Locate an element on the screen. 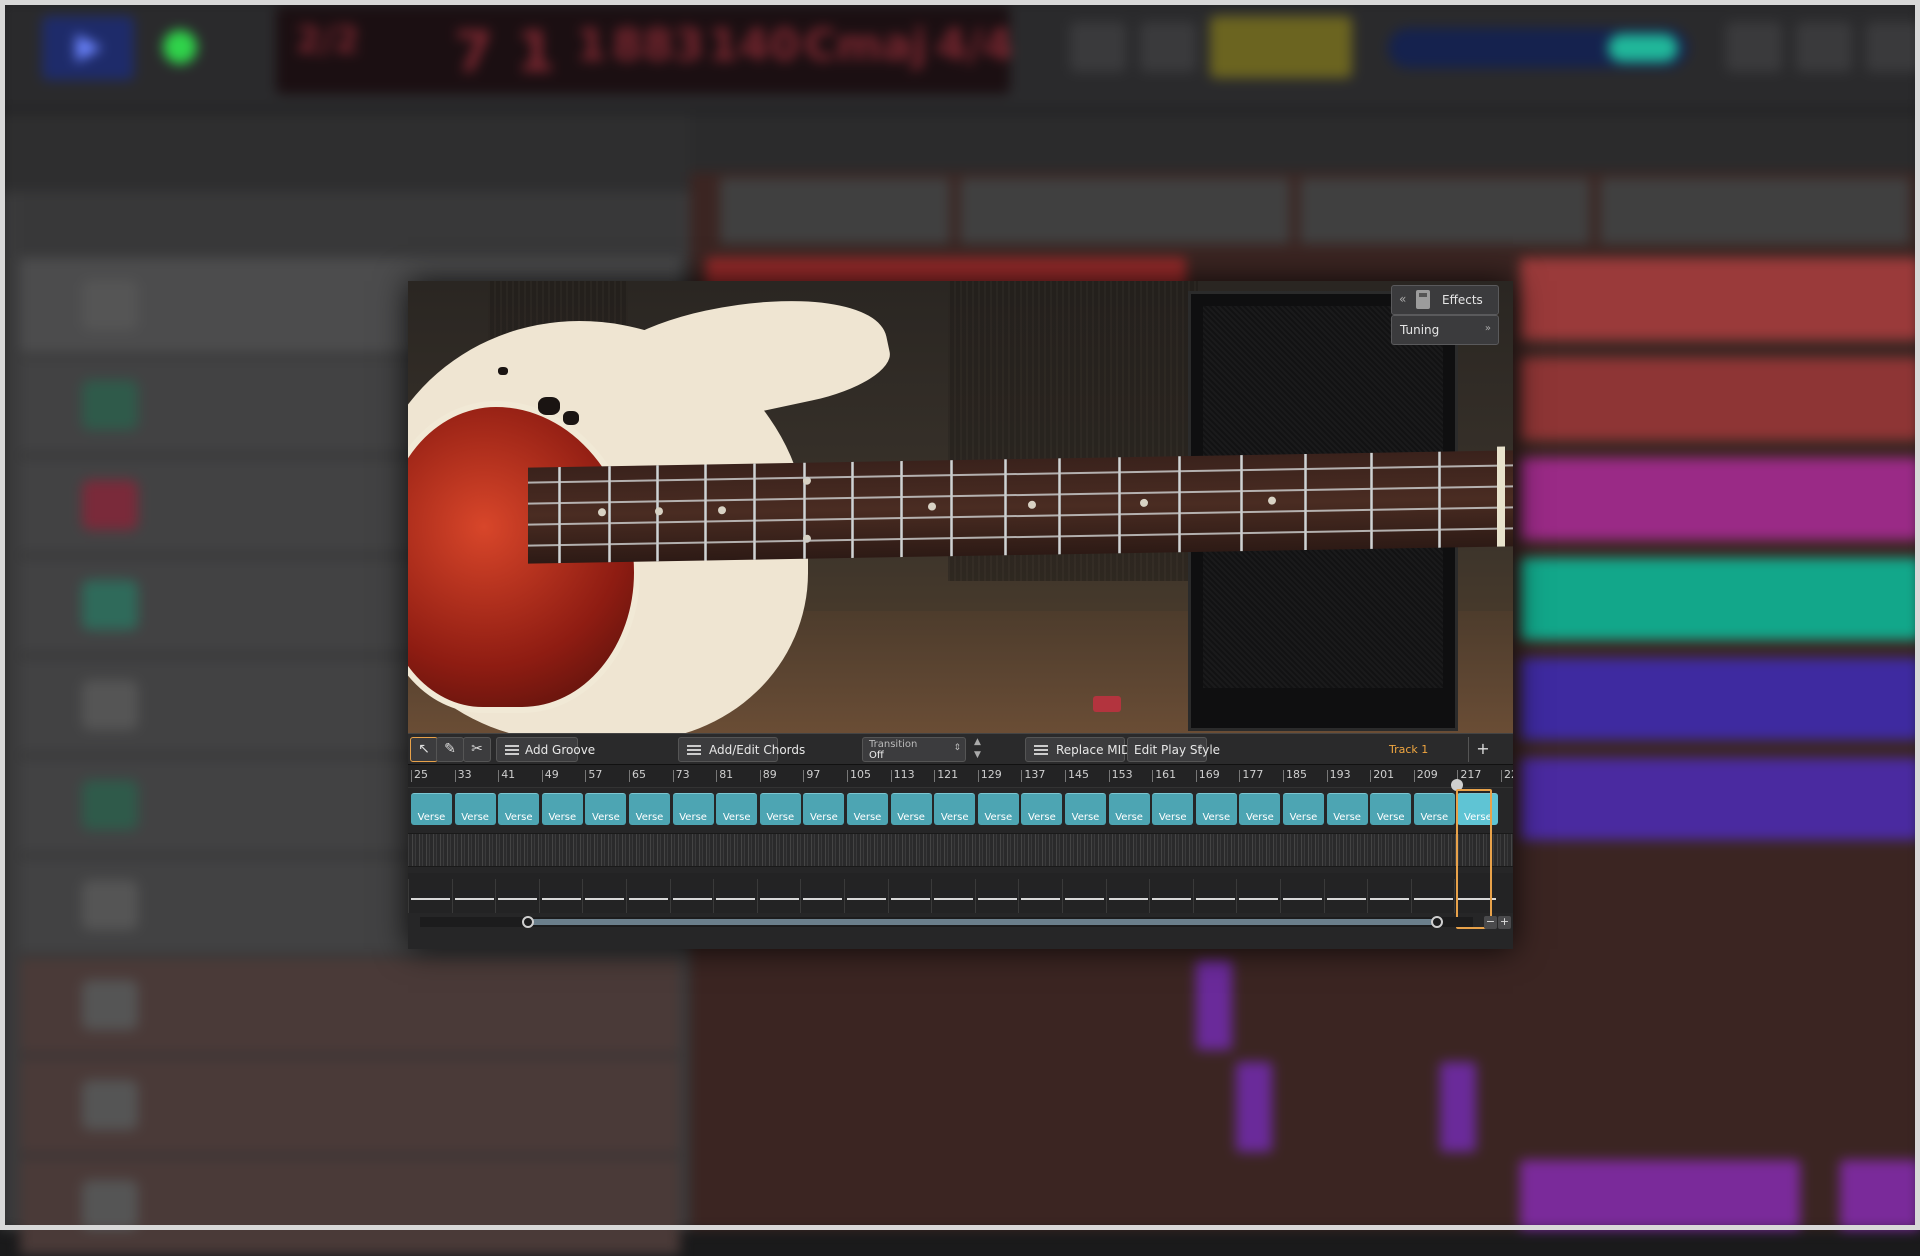 Image resolution: width=1920 pixels, height=1256 pixels. add-track-button: + is located at coordinates (1482, 749).